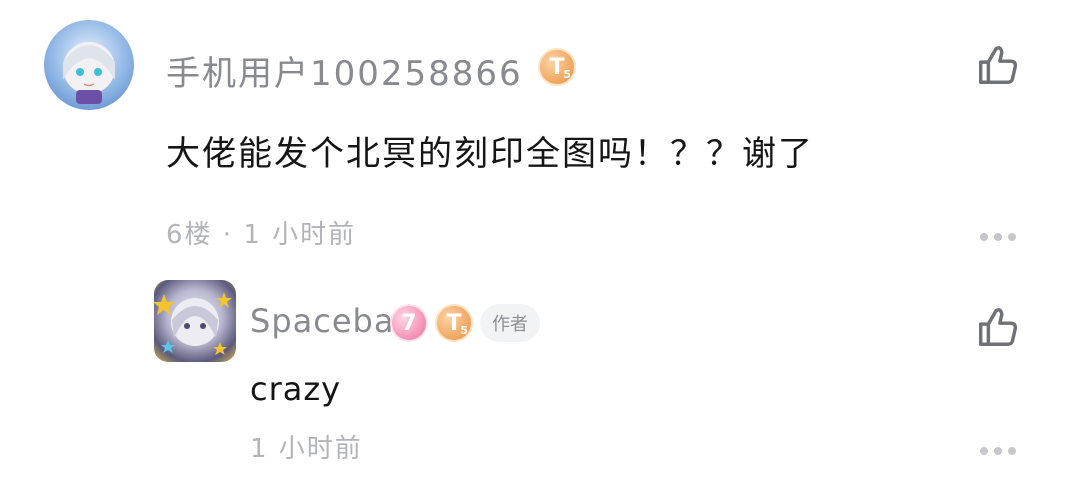  Describe the element at coordinates (306, 449) in the screenshot. I see `reply-meta: 1 小时前` at that location.